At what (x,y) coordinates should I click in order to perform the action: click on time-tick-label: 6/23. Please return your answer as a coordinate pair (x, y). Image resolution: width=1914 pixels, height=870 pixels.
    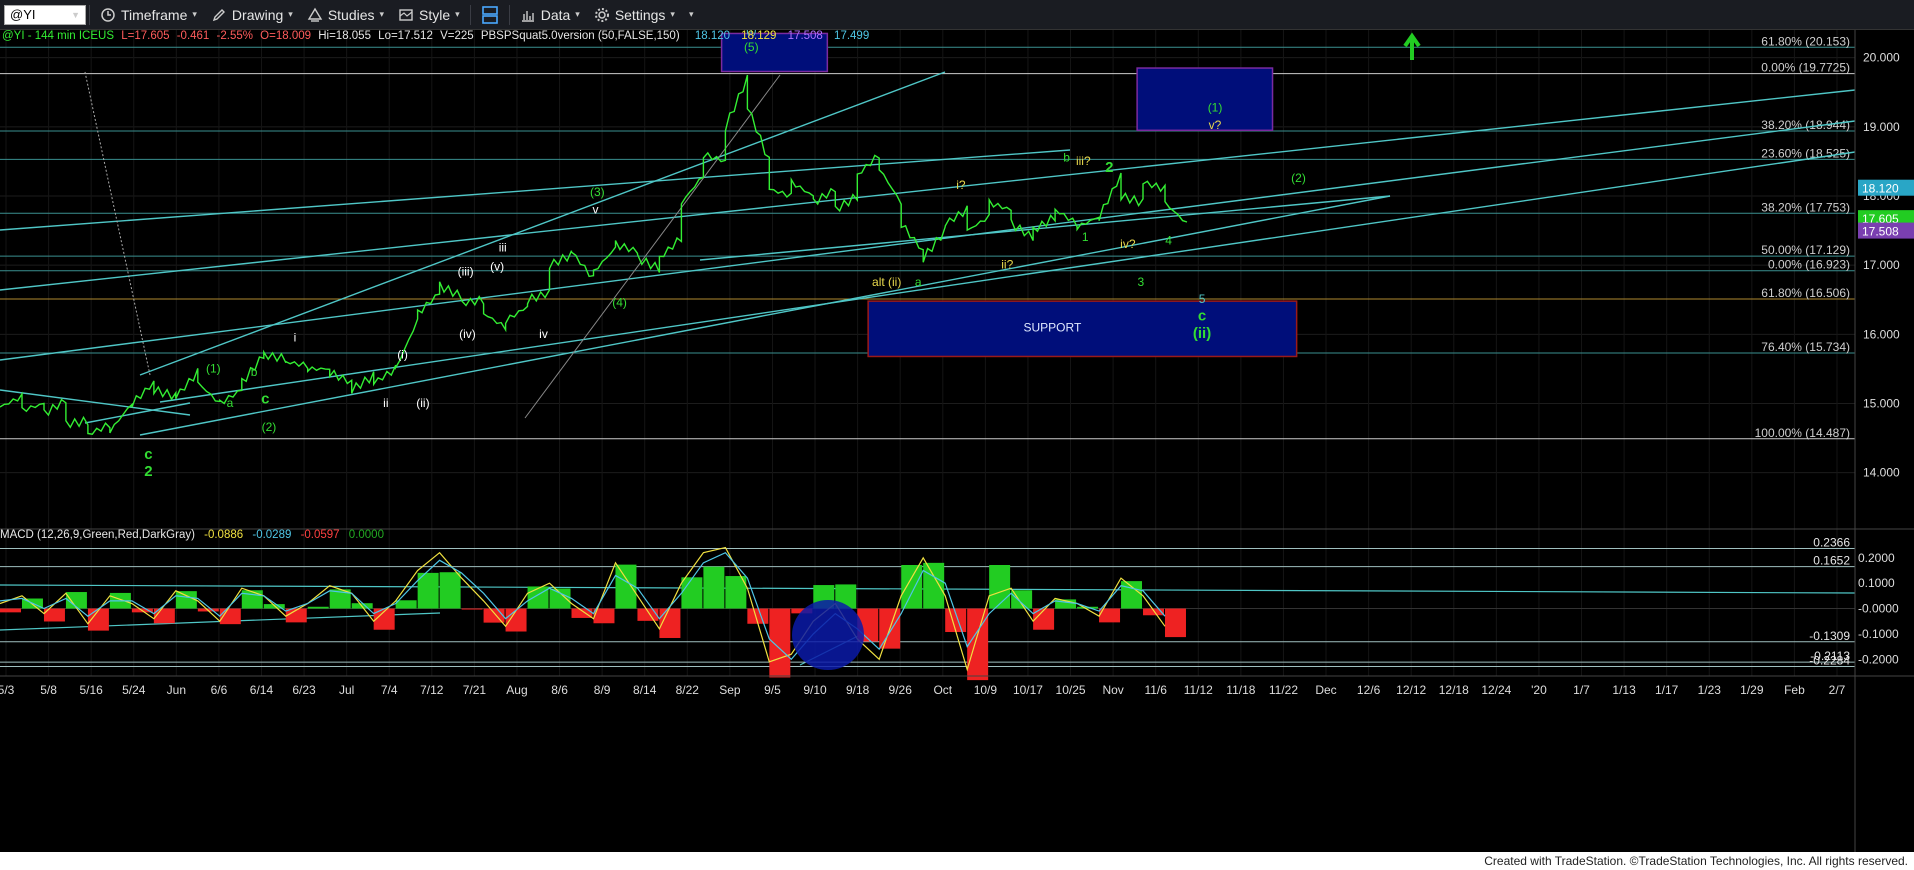
    Looking at the image, I should click on (304, 690).